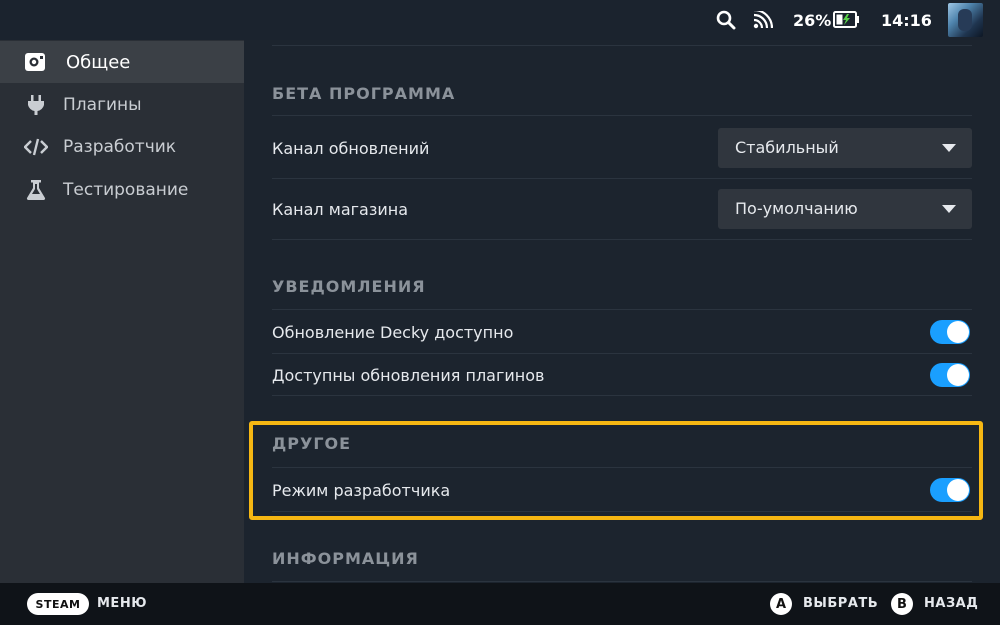 This screenshot has height=625, width=1000. Describe the element at coordinates (393, 332) in the screenshot. I see `decky-update-label: Обновление Decky доступно` at that location.